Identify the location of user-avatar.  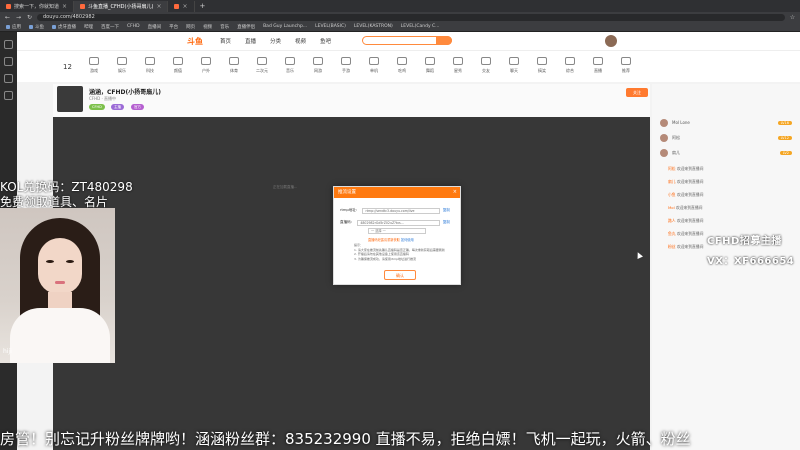
(611, 41).